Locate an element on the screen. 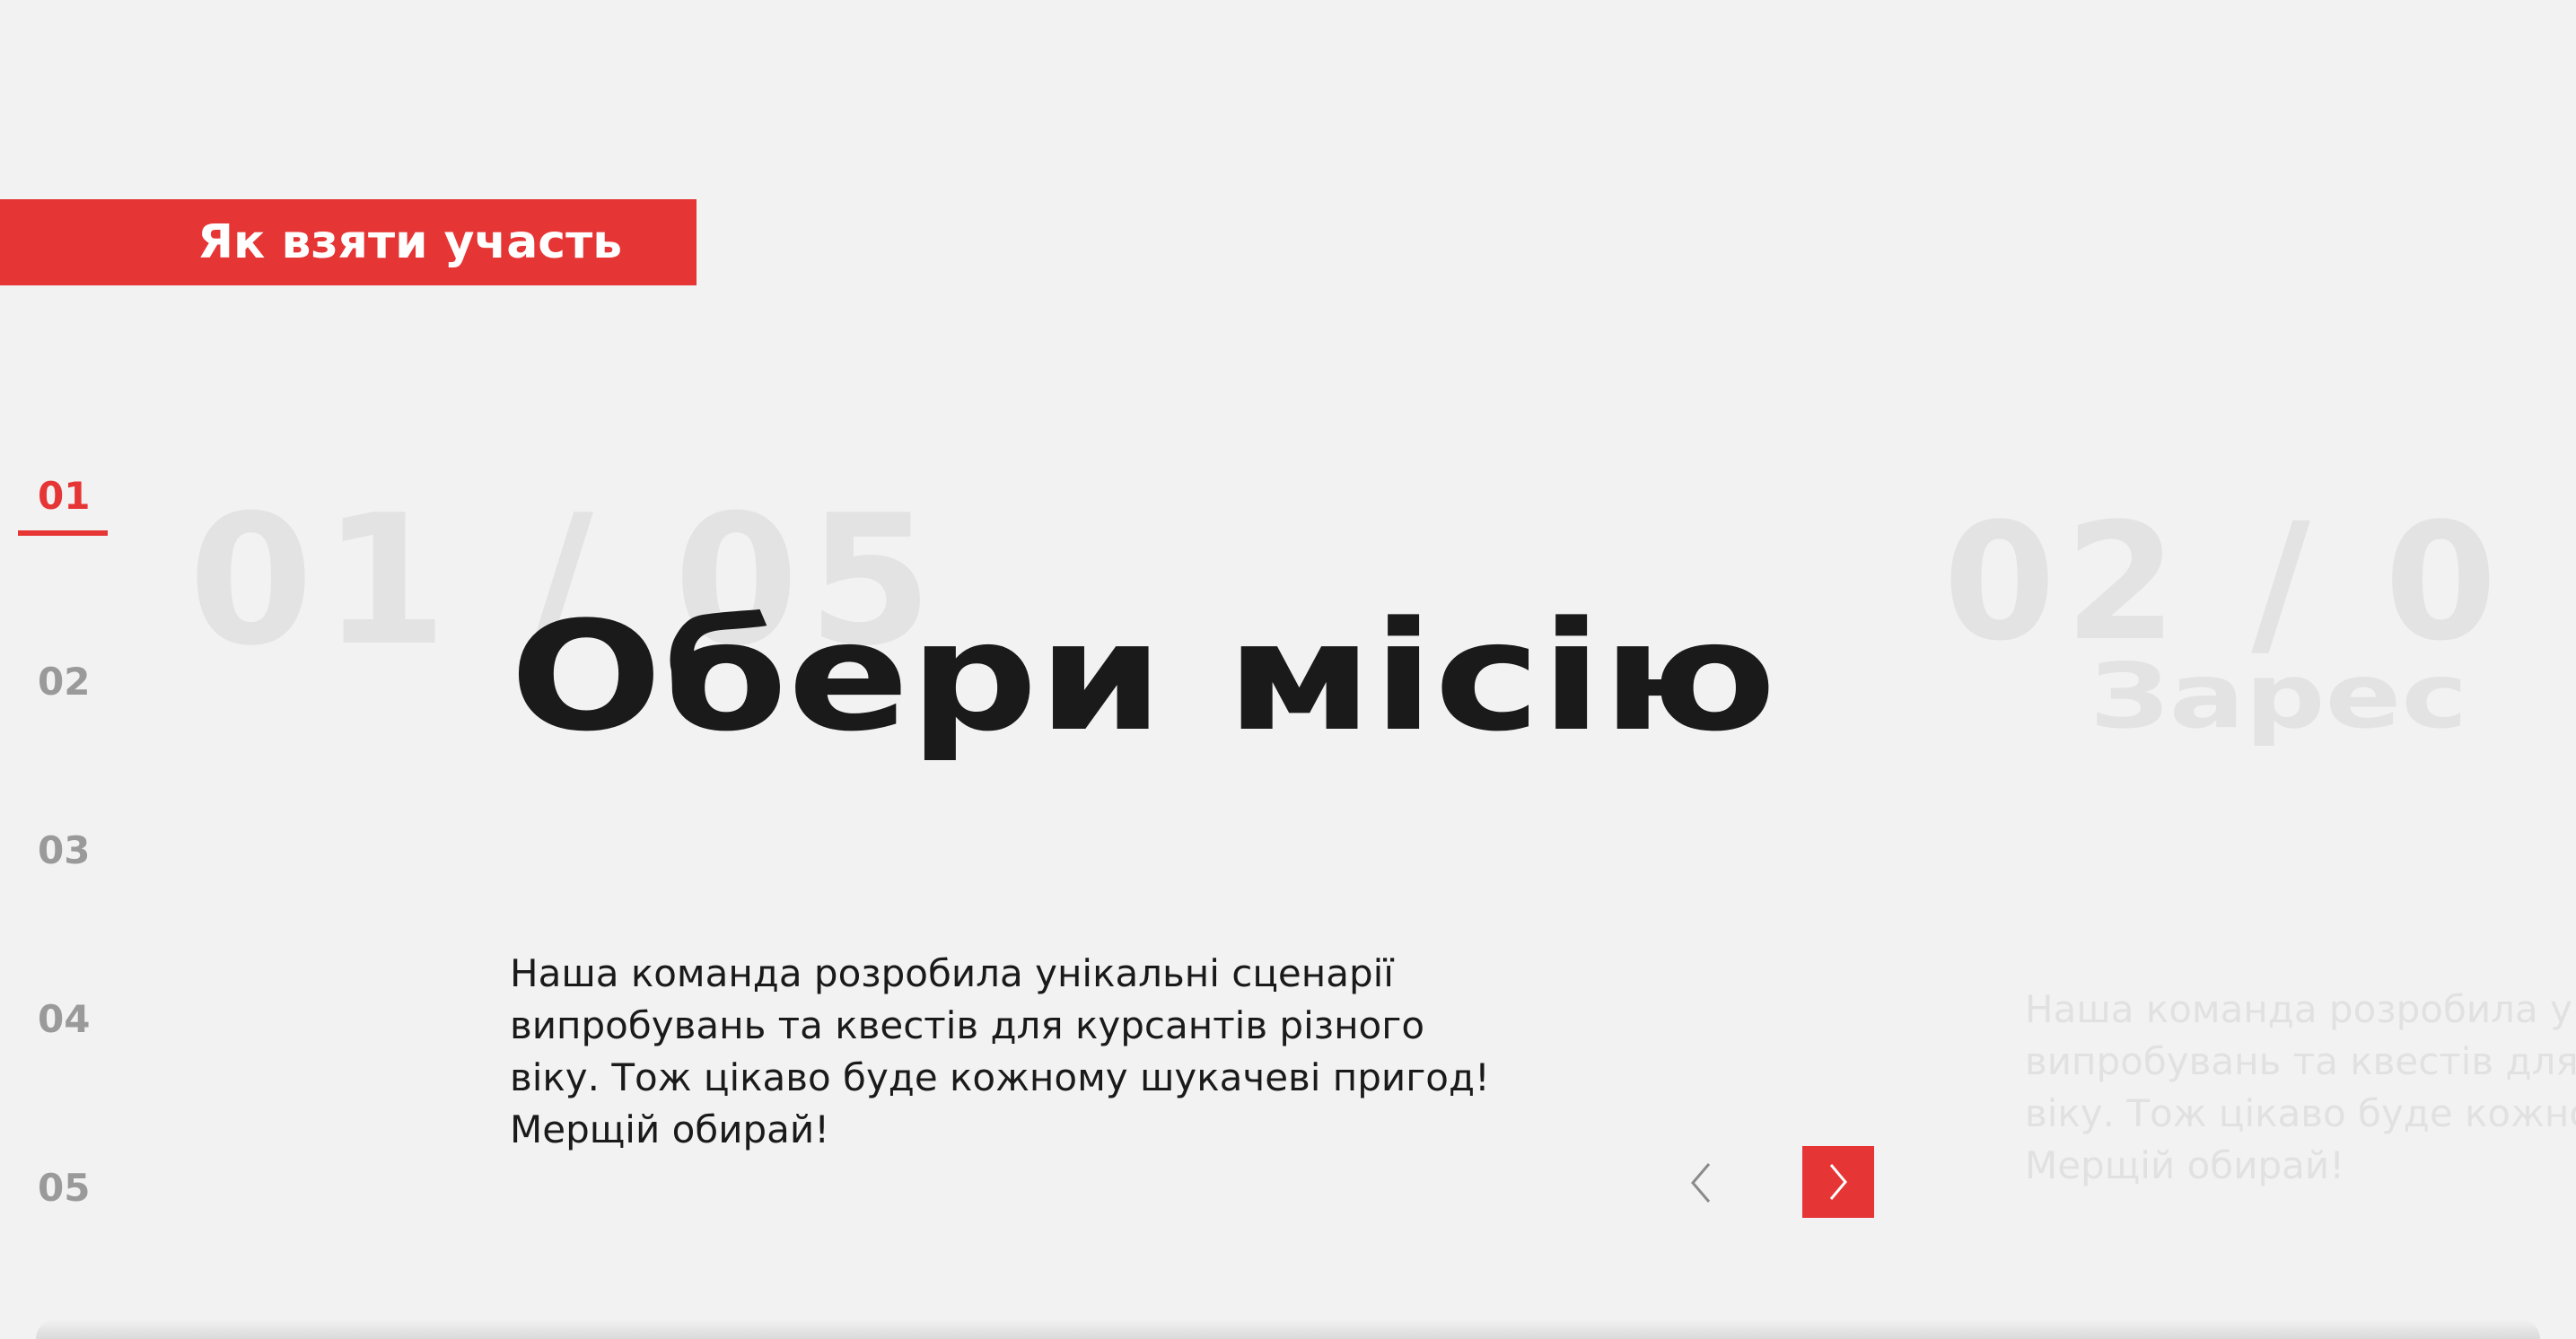  step-02: 02 is located at coordinates (63, 695).